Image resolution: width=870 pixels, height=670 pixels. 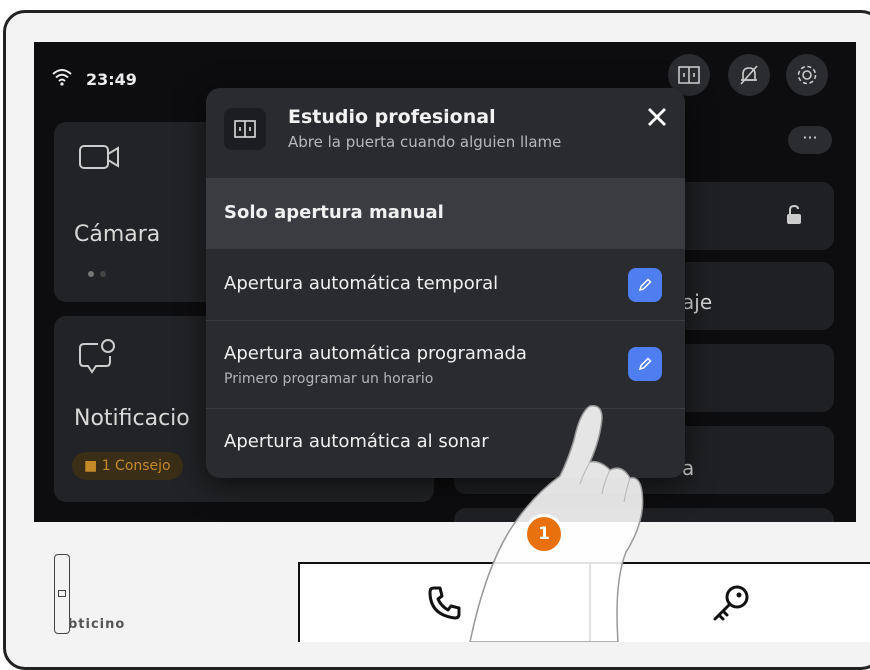 I want to click on notifications-badge-text: 1 Consejo, so click(x=136, y=466).